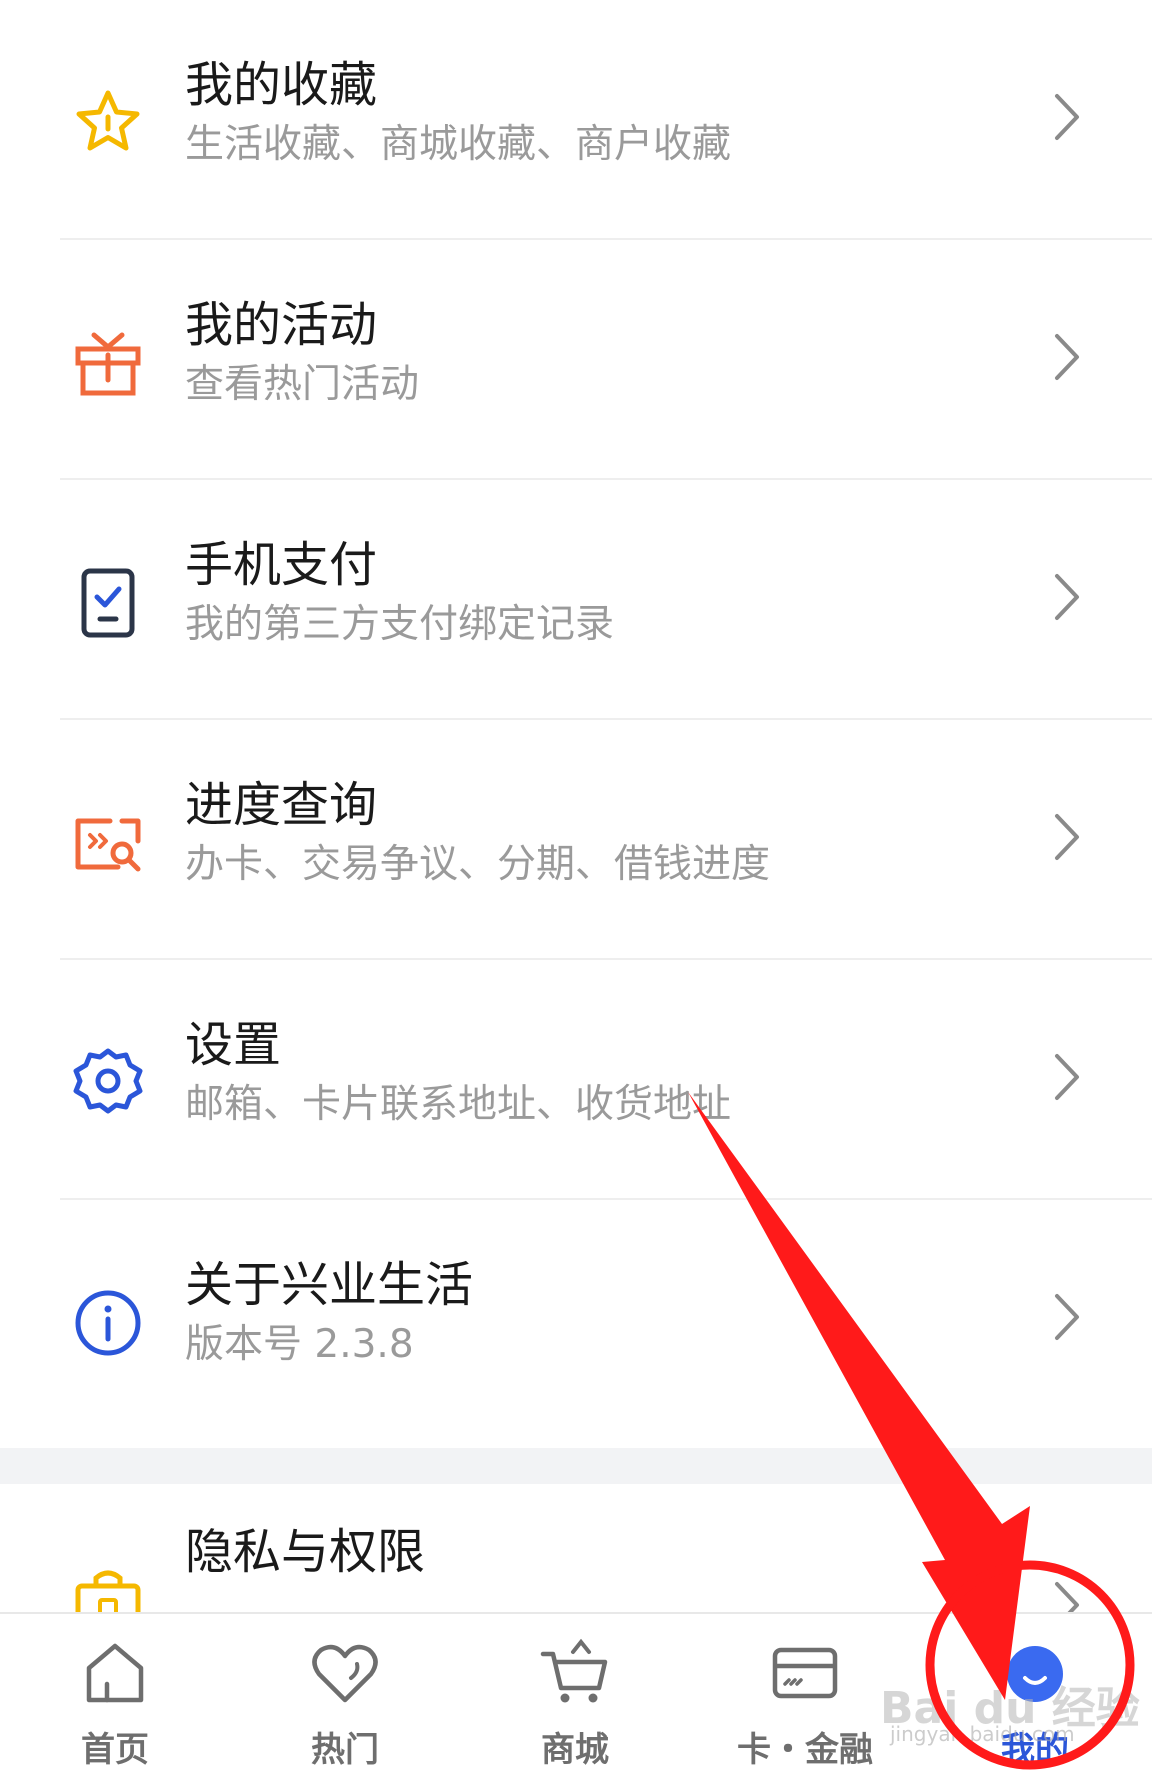 This screenshot has height=1773, width=1152. I want to click on menu-item-title: 手机支付, so click(281, 565).